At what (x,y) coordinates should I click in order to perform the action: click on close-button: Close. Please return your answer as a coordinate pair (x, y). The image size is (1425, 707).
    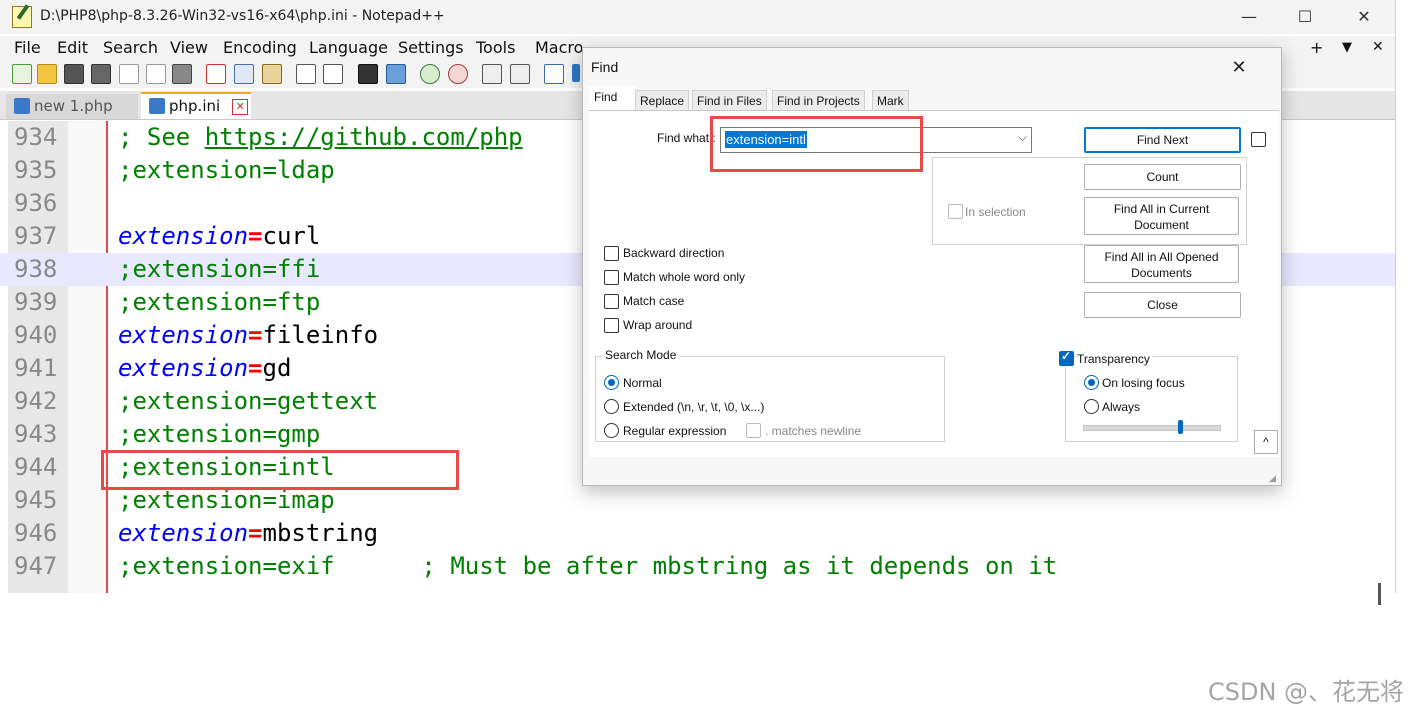
    Looking at the image, I should click on (1162, 305).